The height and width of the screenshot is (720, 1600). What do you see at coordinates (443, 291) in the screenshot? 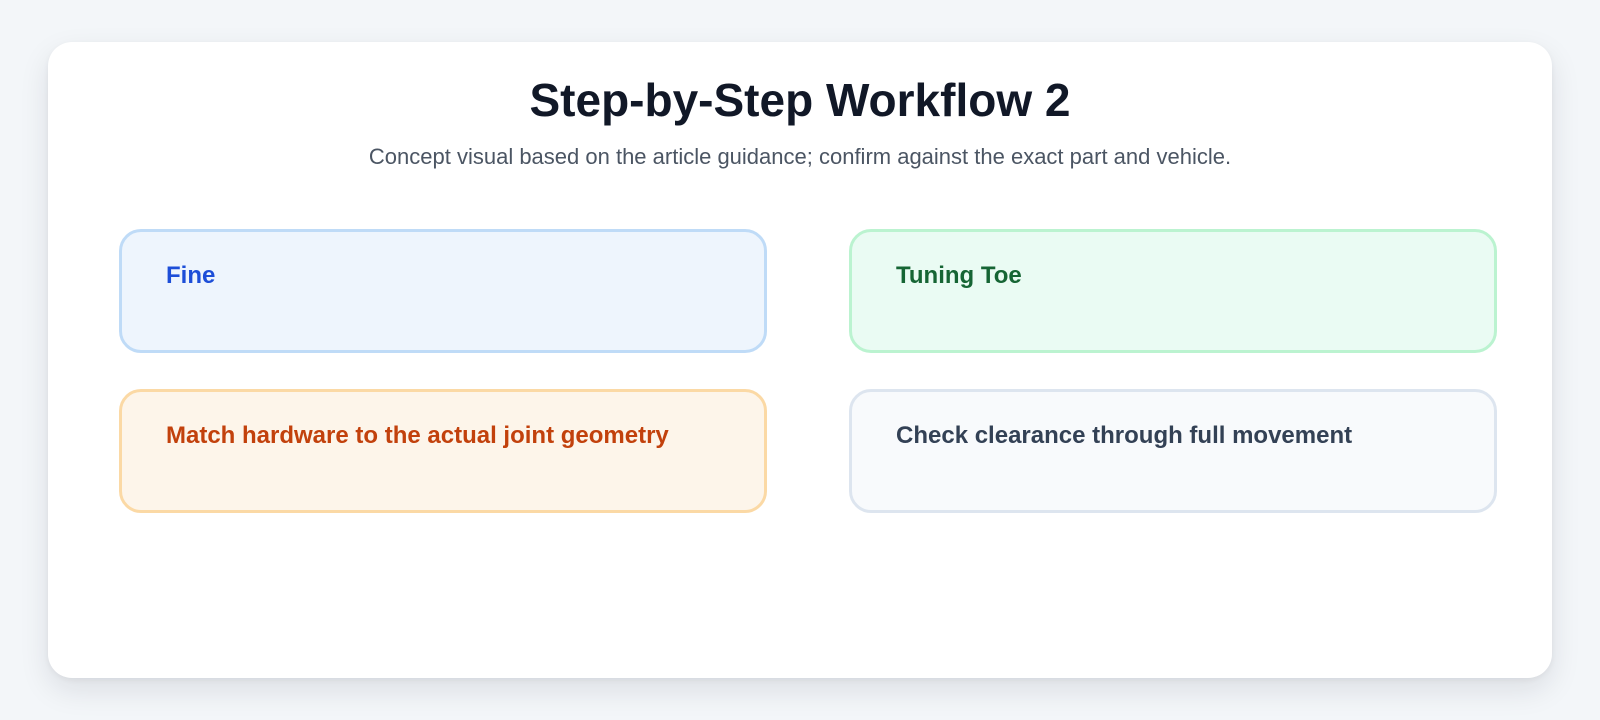
I see `step-card-fine: Fine` at bounding box center [443, 291].